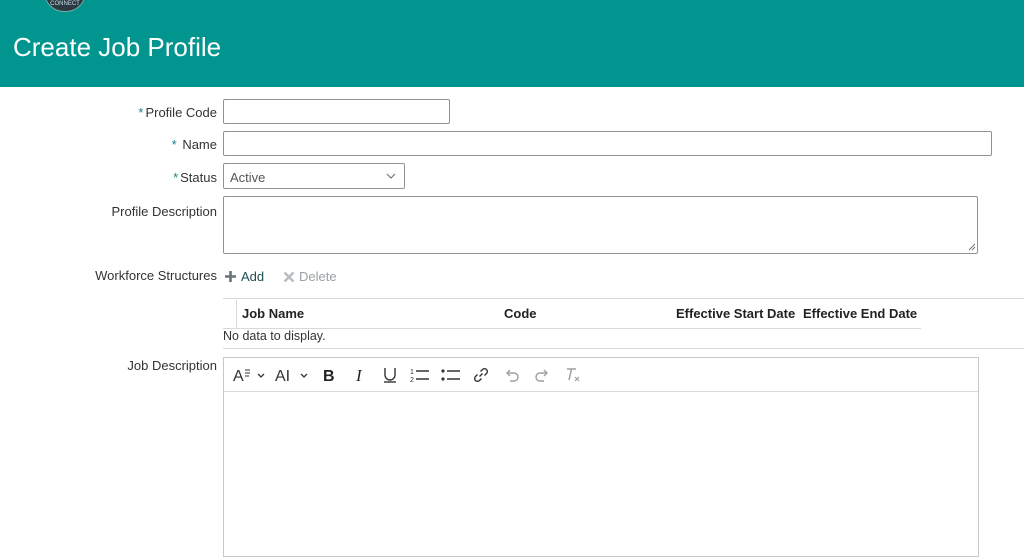 This screenshot has height=557, width=1024. I want to click on profile-description-textarea, so click(600, 225).